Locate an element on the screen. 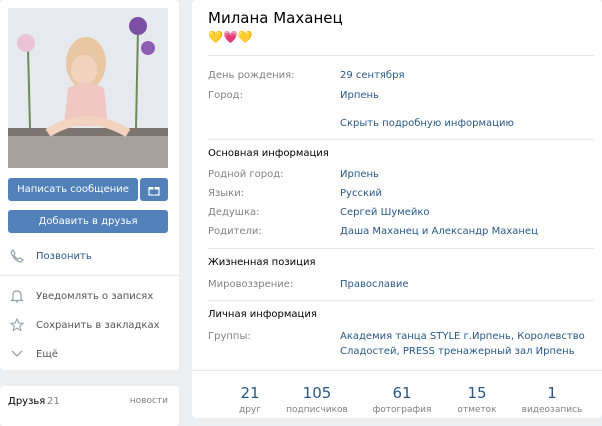 This screenshot has width=602, height=426. toggle-details-link: Скрыть подробную информацию is located at coordinates (427, 123).